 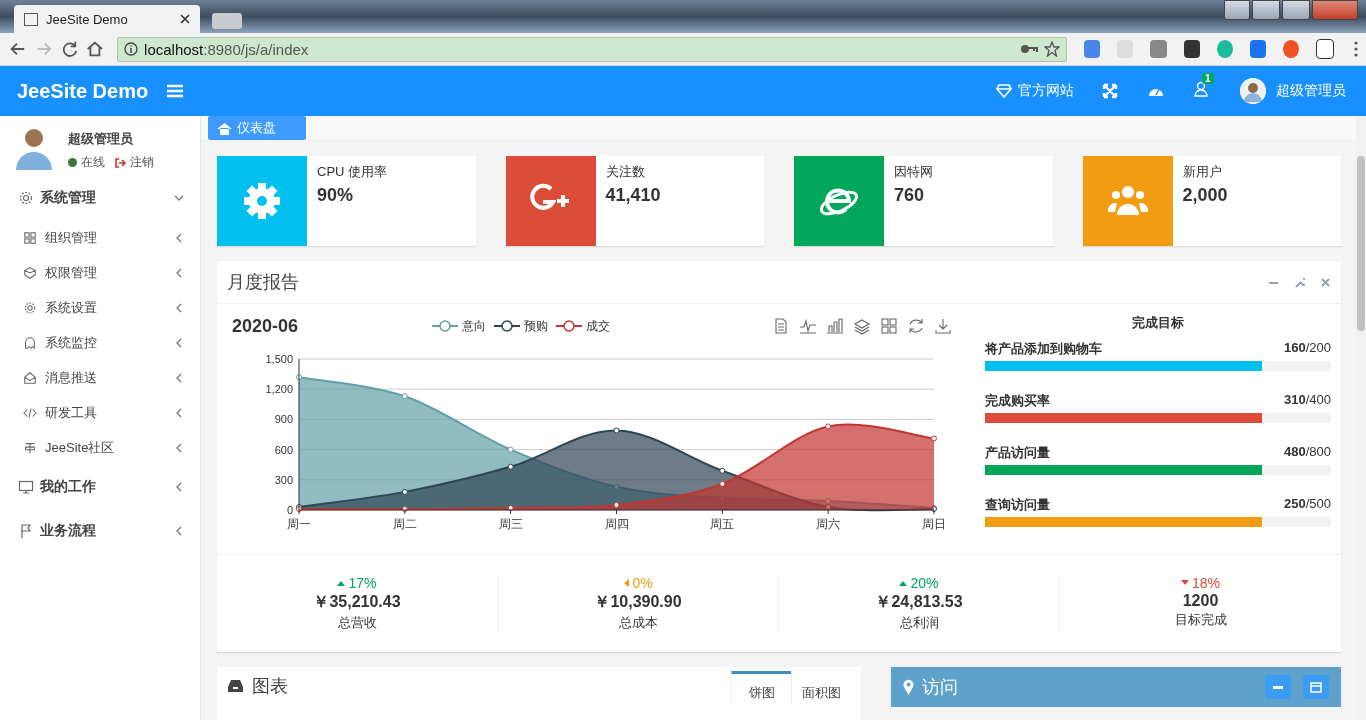 I want to click on y-tick-label: 900, so click(x=283, y=419).